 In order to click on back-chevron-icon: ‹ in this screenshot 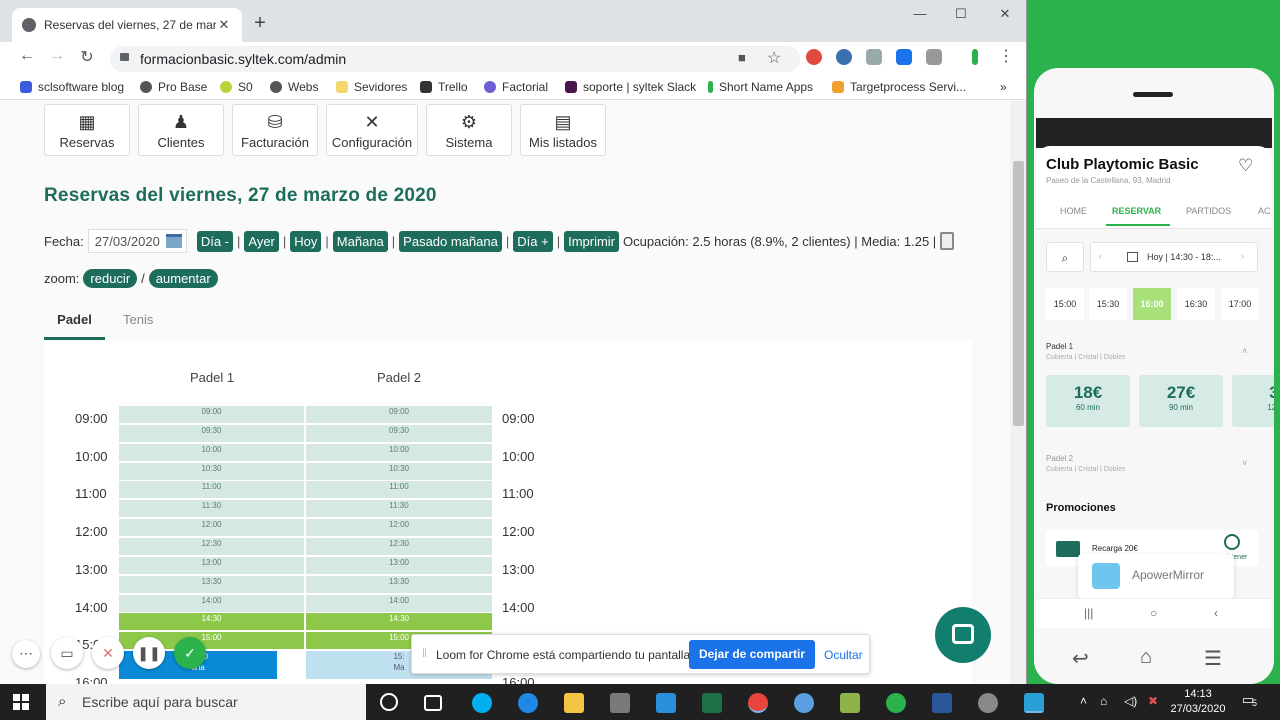, I will do `click(1216, 613)`.